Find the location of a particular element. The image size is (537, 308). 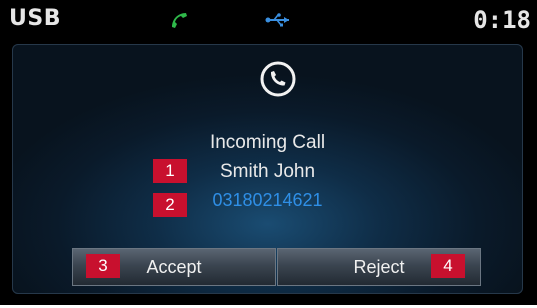

accept-button-label: Accept is located at coordinates (174, 266).